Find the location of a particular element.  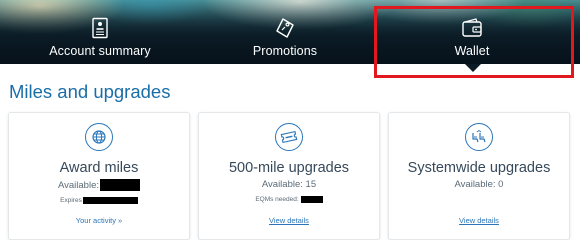

tag-icon is located at coordinates (285, 28).